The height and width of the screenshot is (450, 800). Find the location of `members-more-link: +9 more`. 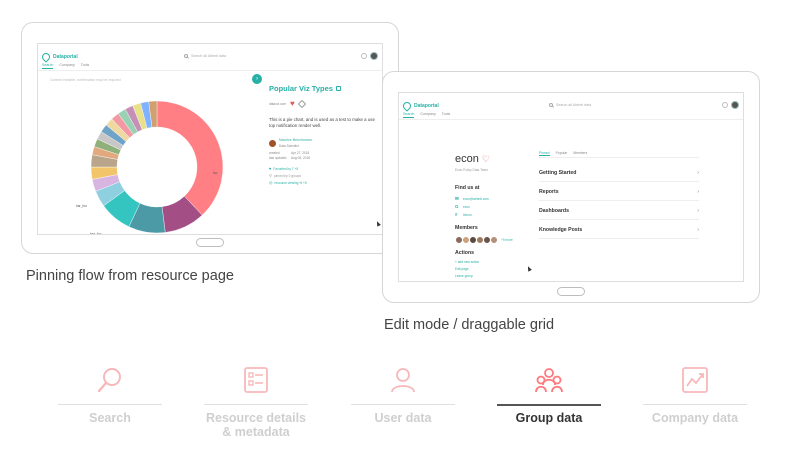

members-more-link: +9 more is located at coordinates (507, 240).